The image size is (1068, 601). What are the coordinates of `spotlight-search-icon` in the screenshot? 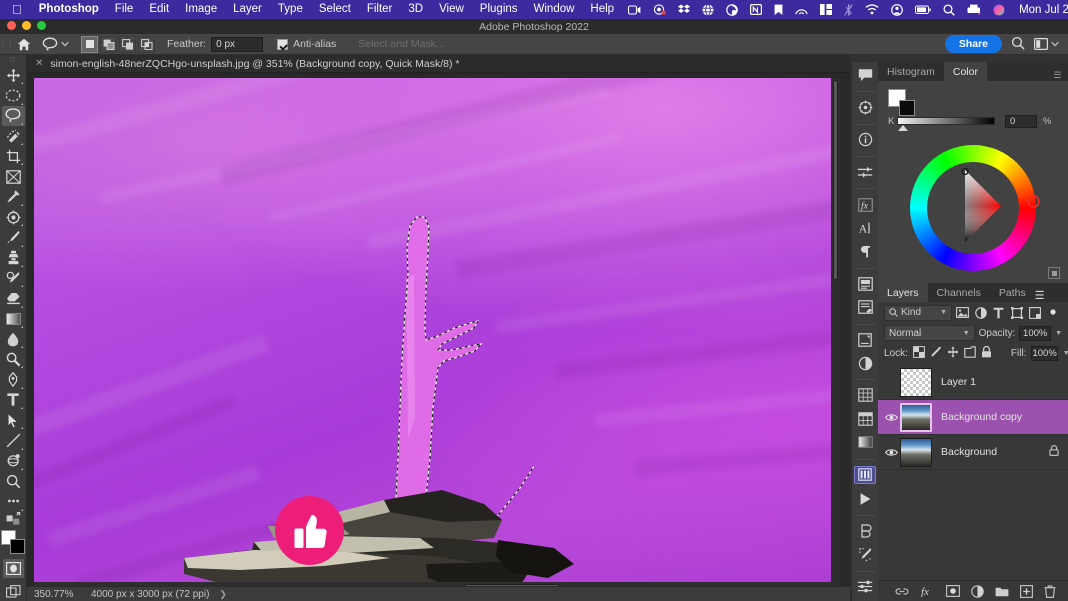 It's located at (949, 9).